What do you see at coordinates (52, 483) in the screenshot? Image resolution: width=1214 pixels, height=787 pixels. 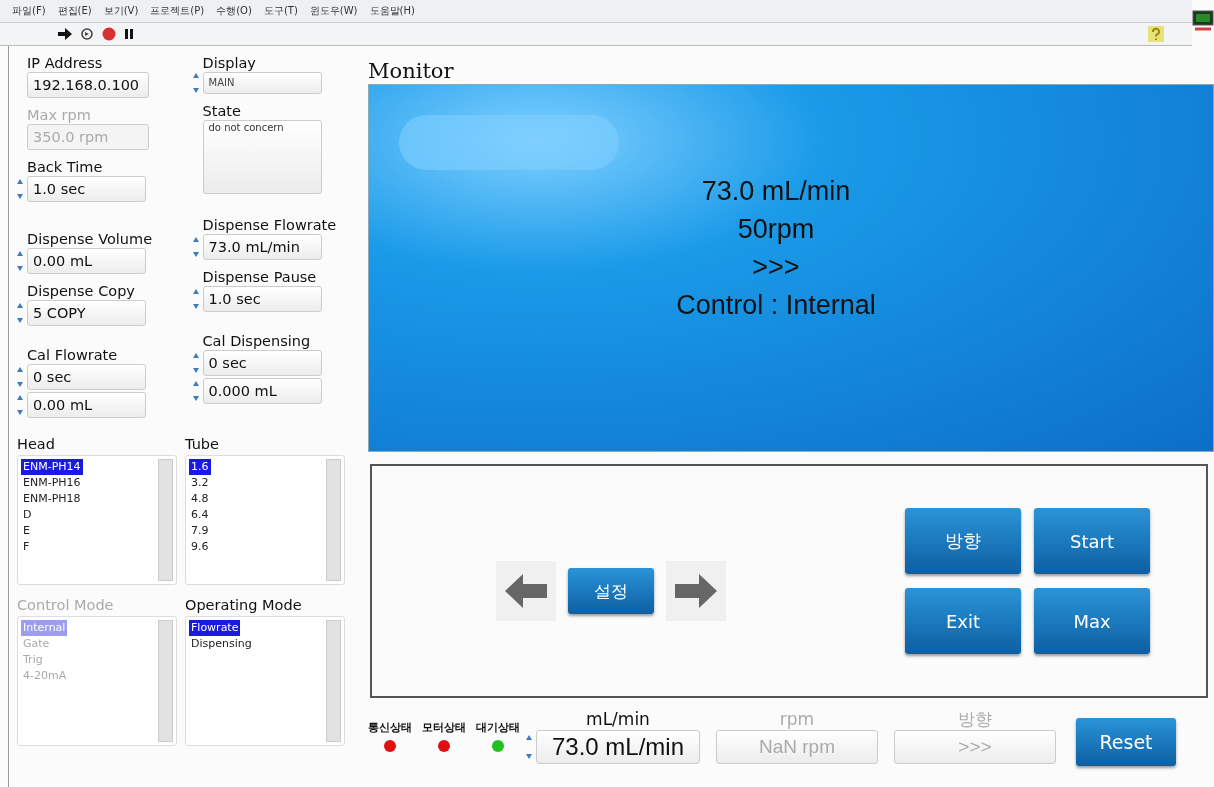 I see `list-item: ENM-PH16` at bounding box center [52, 483].